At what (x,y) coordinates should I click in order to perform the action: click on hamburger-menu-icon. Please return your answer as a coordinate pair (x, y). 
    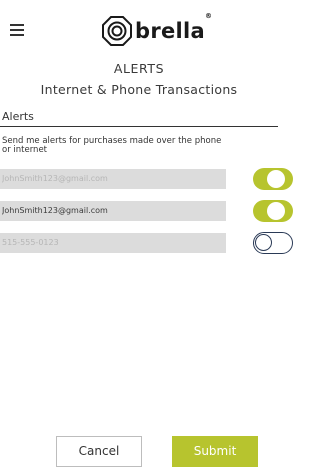
    Looking at the image, I should click on (17, 30).